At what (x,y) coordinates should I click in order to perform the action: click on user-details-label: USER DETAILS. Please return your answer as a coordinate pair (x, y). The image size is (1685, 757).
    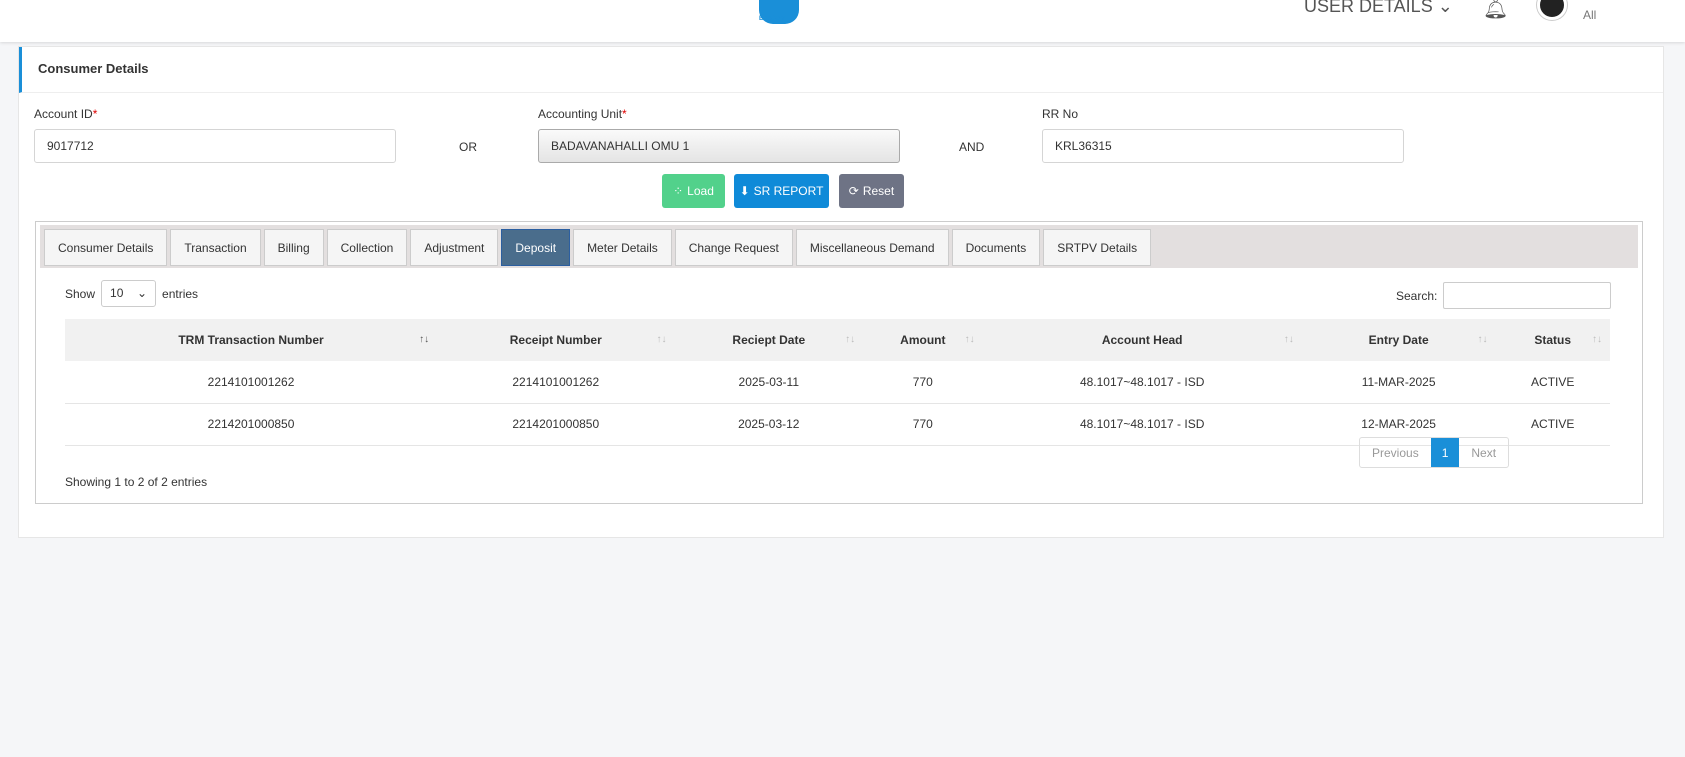
    Looking at the image, I should click on (1368, 8).